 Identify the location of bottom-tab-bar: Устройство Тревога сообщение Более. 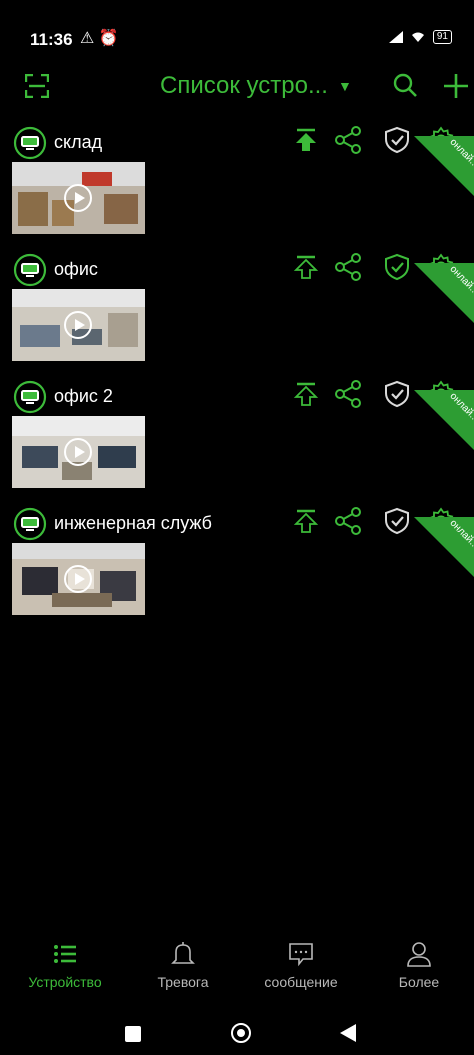
(237, 974).